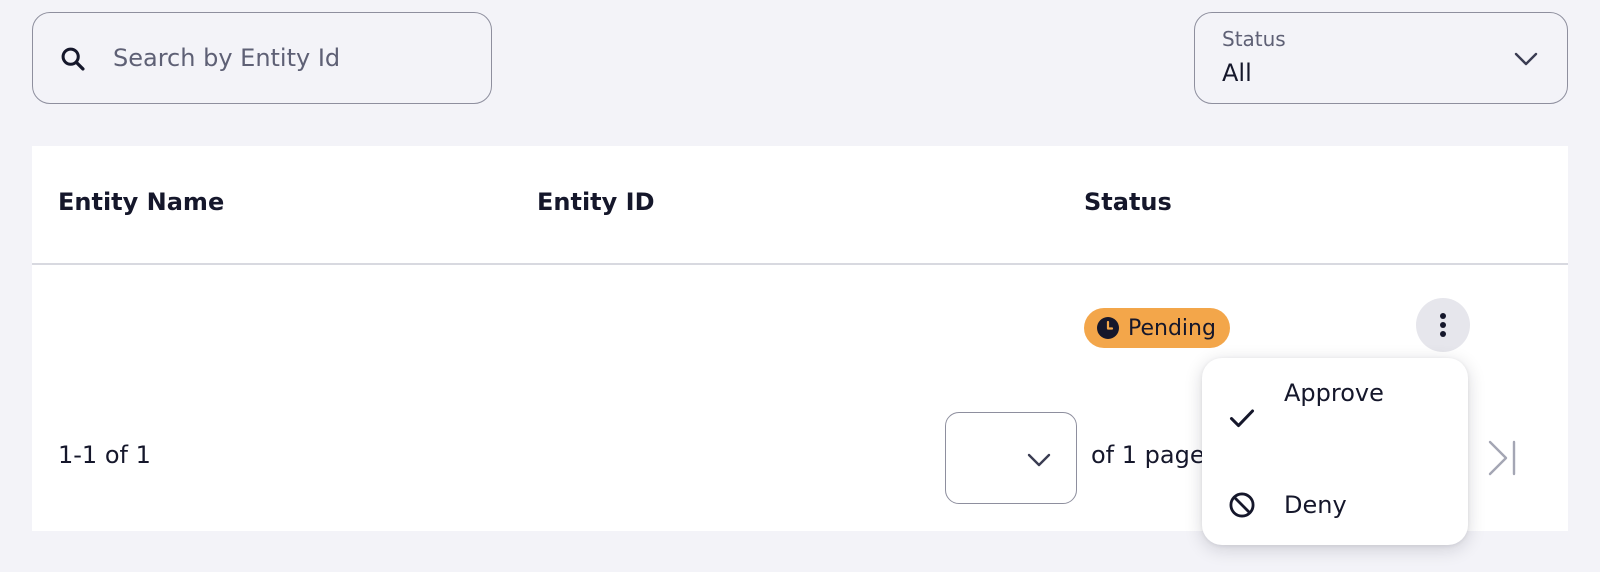  I want to click on pagination-range: 1-1 of 1, so click(104, 455).